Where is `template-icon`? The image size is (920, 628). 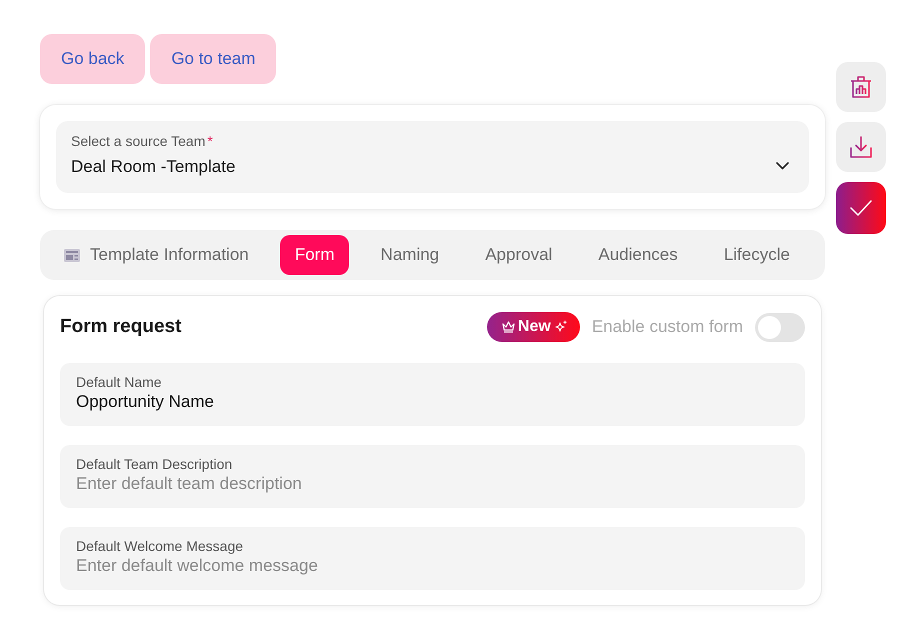 template-icon is located at coordinates (72, 255).